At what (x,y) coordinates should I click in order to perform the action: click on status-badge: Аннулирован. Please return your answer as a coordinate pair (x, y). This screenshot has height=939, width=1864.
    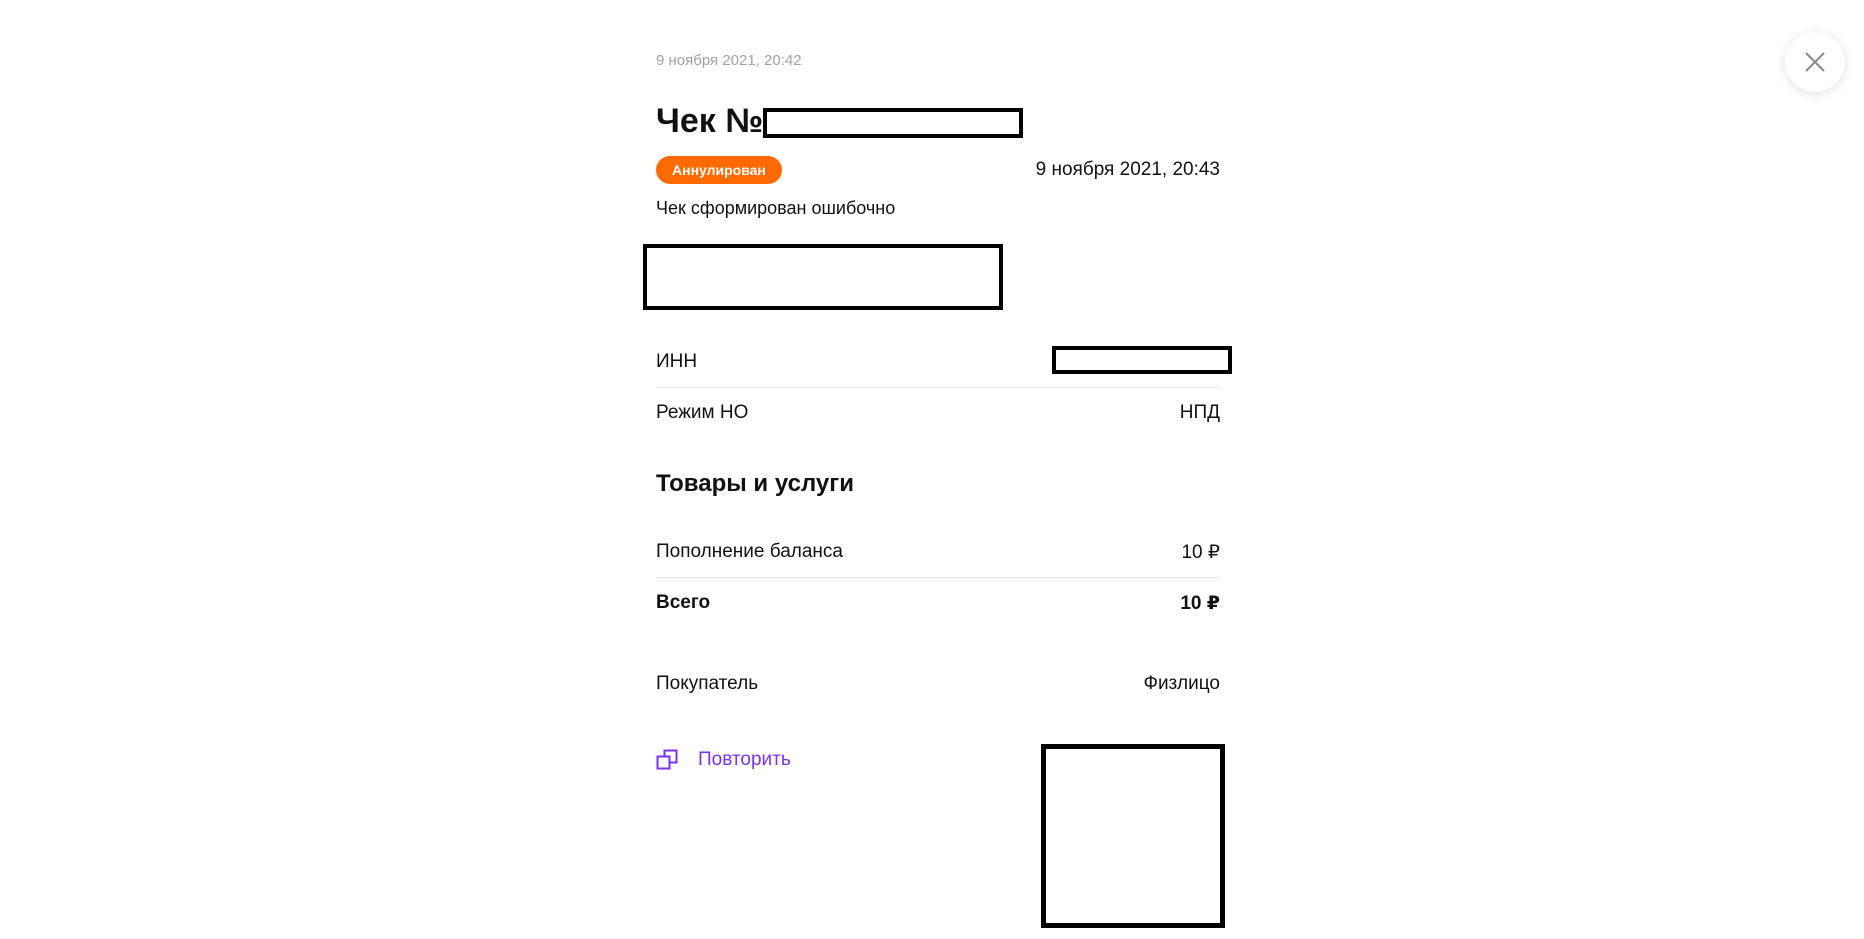
    Looking at the image, I should click on (719, 170).